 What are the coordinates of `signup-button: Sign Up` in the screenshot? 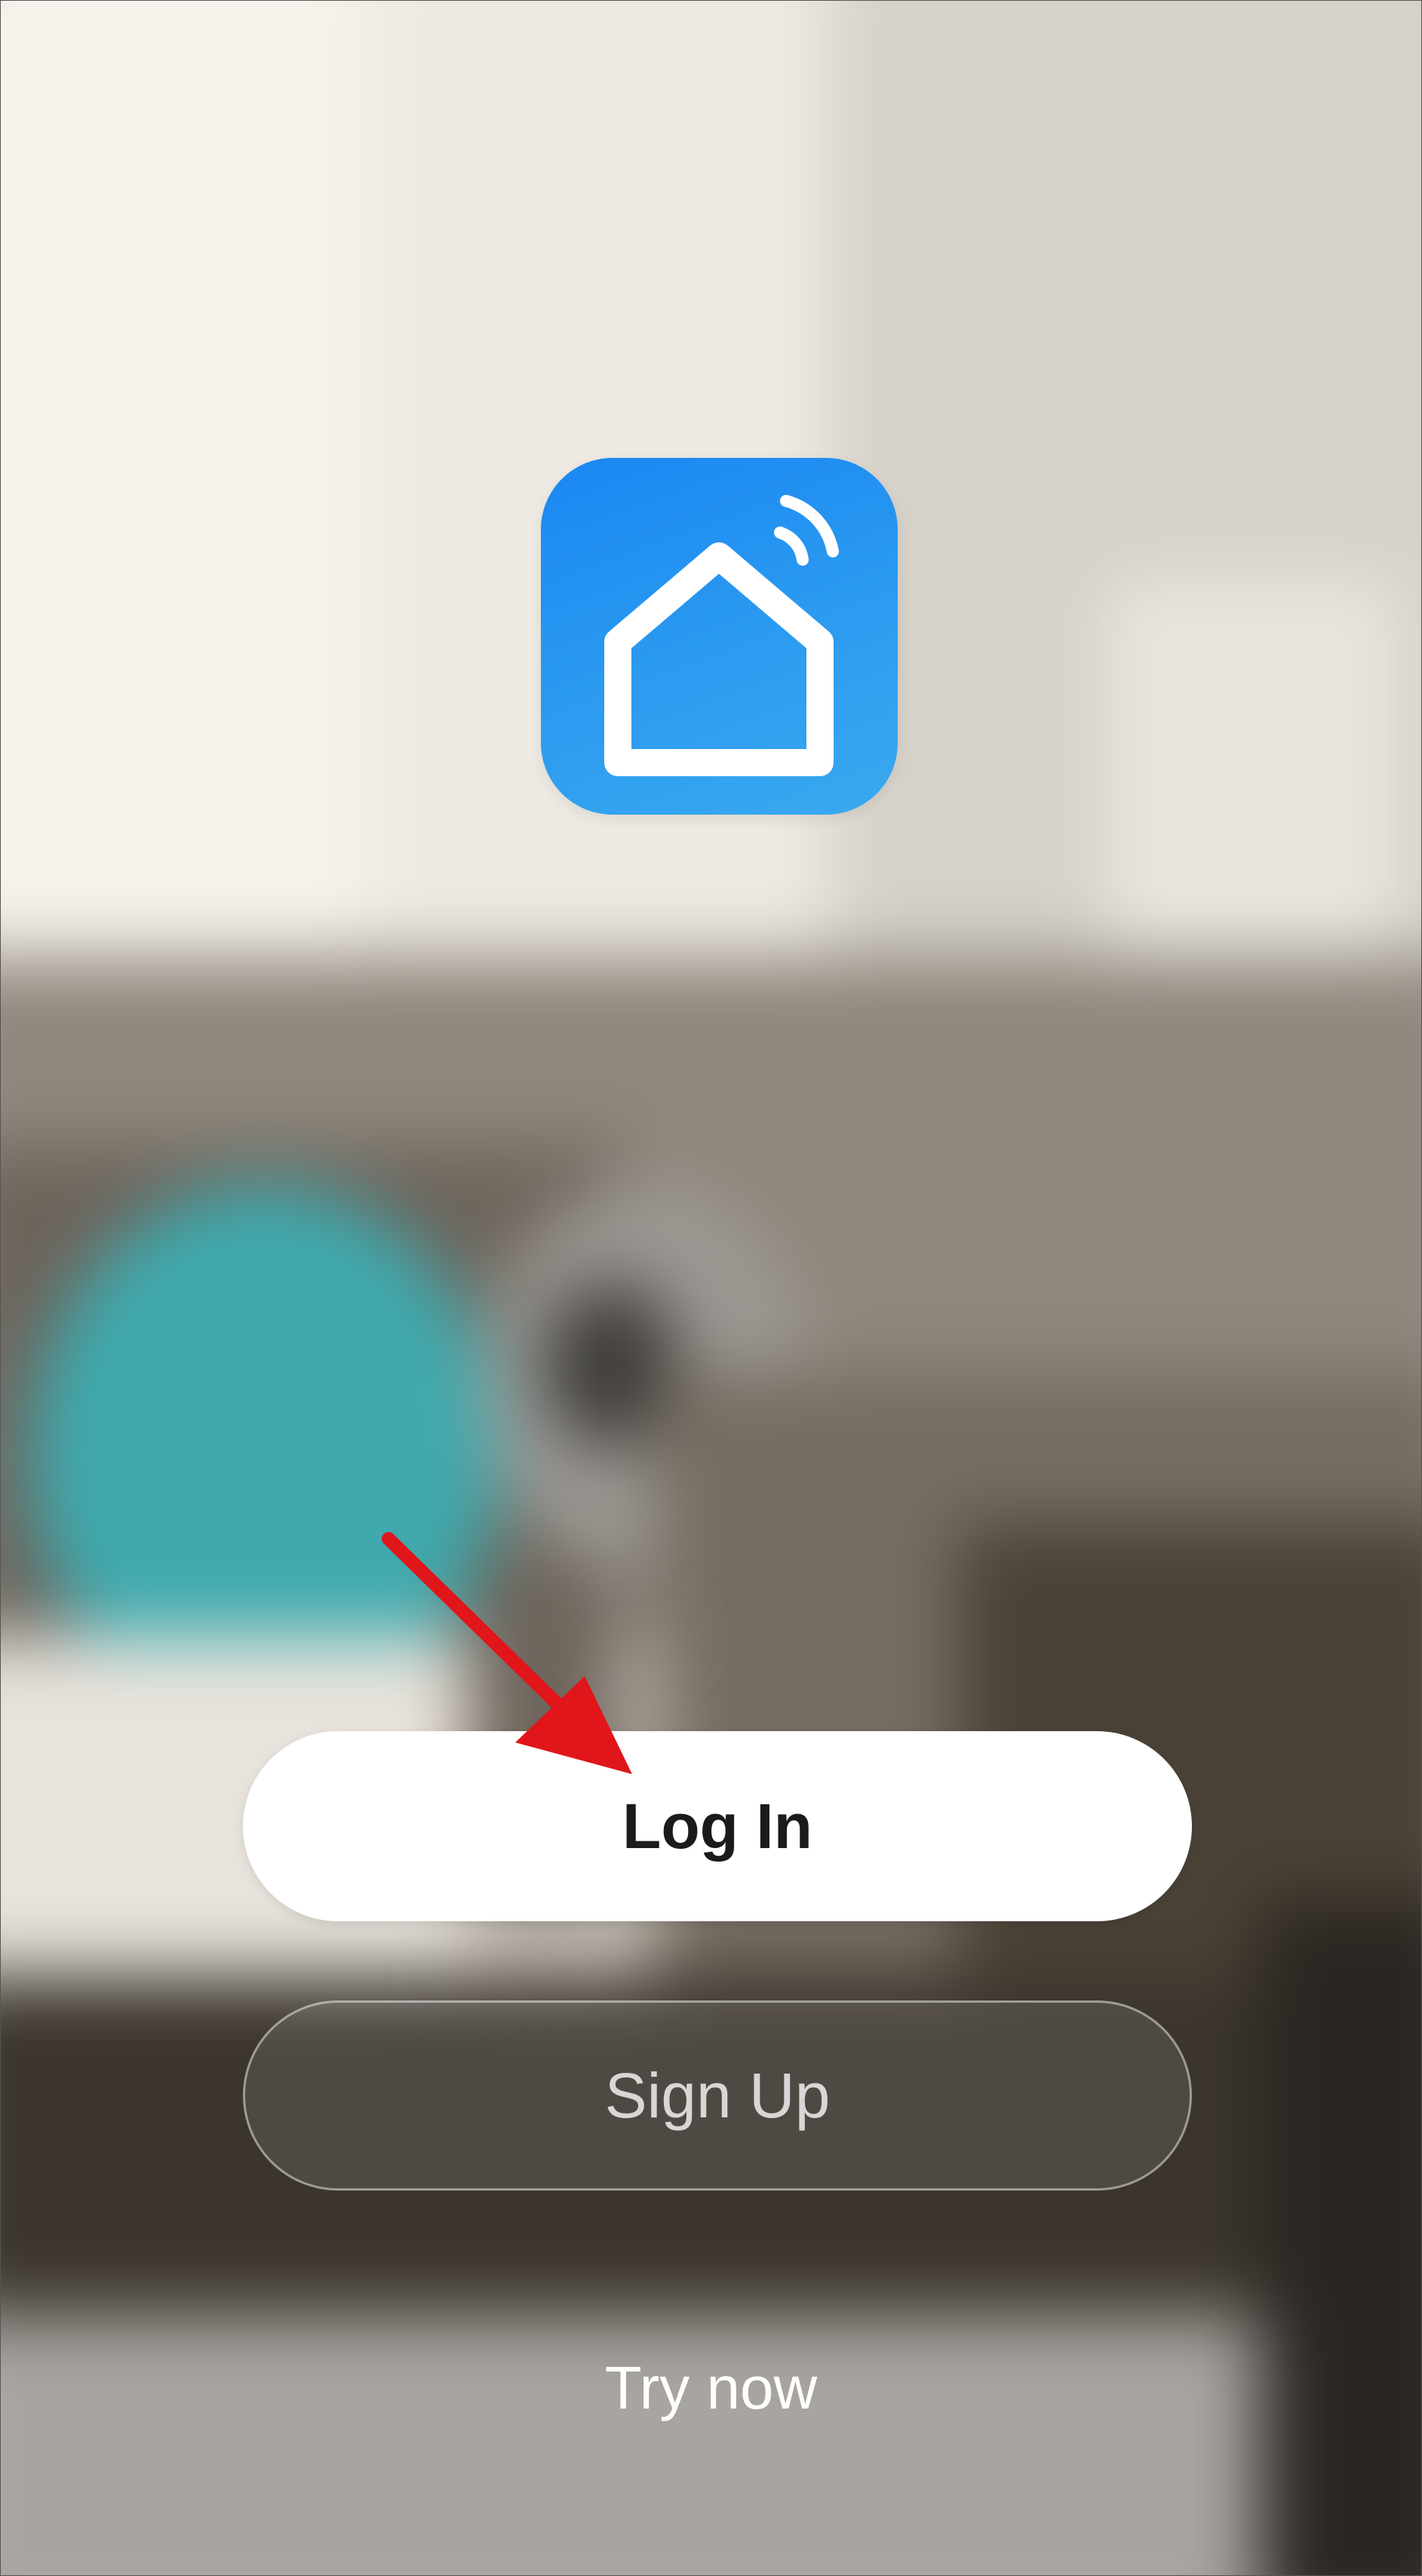 It's located at (717, 2095).